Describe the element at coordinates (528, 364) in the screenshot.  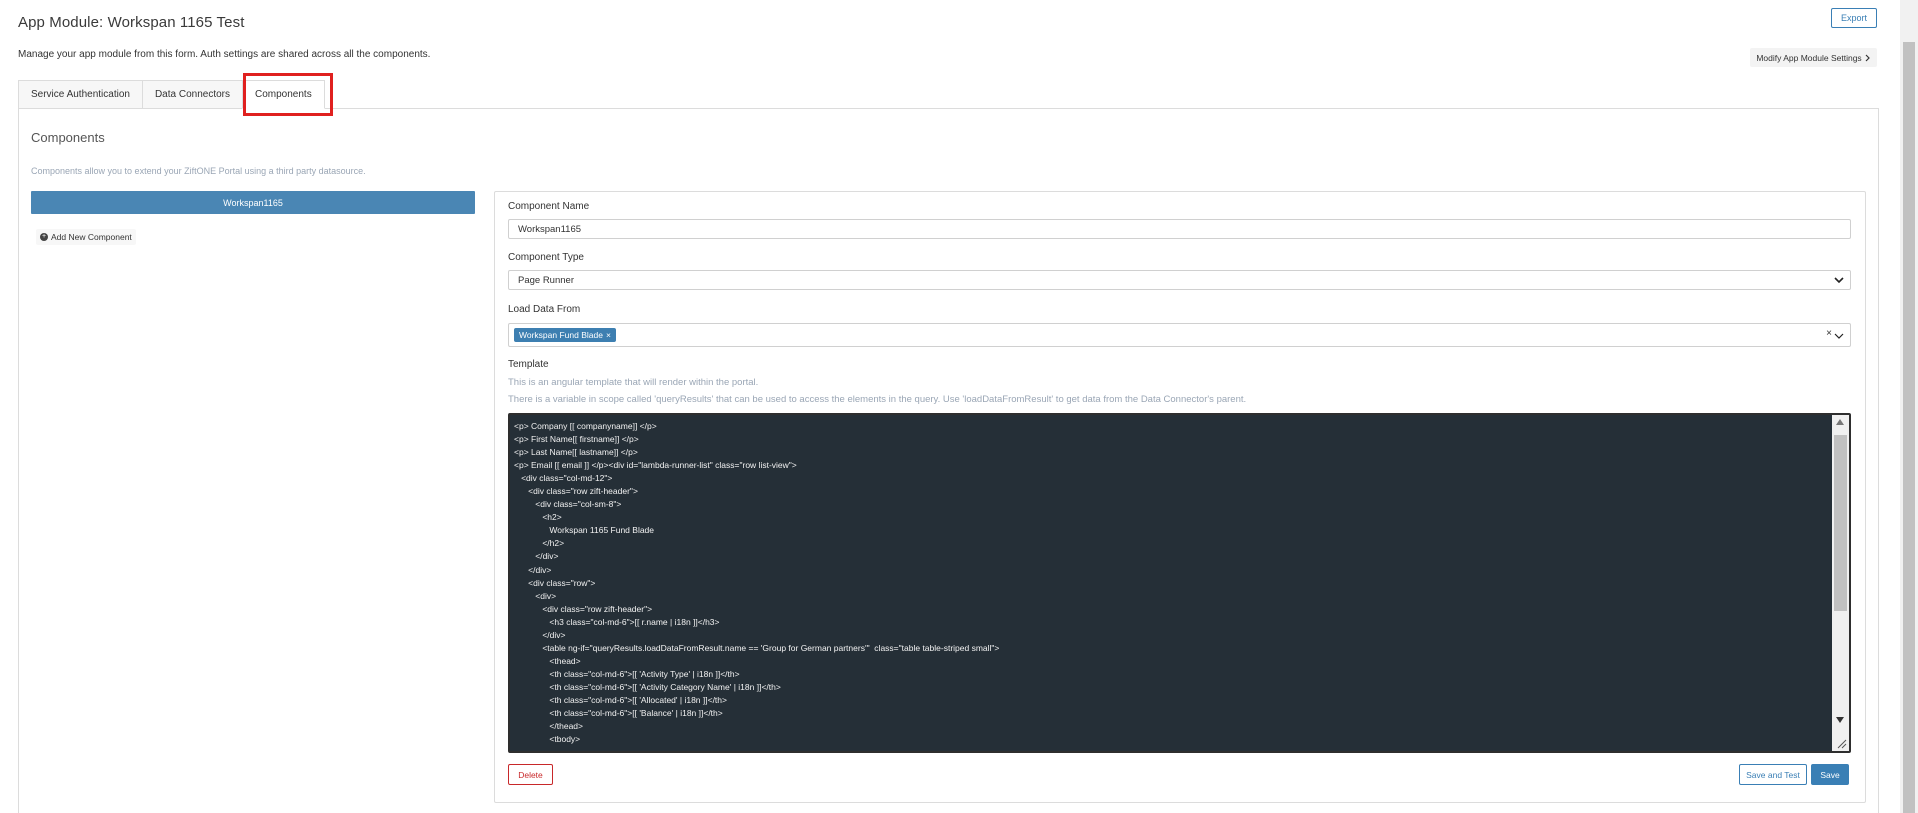
I see `template-label: Template` at that location.